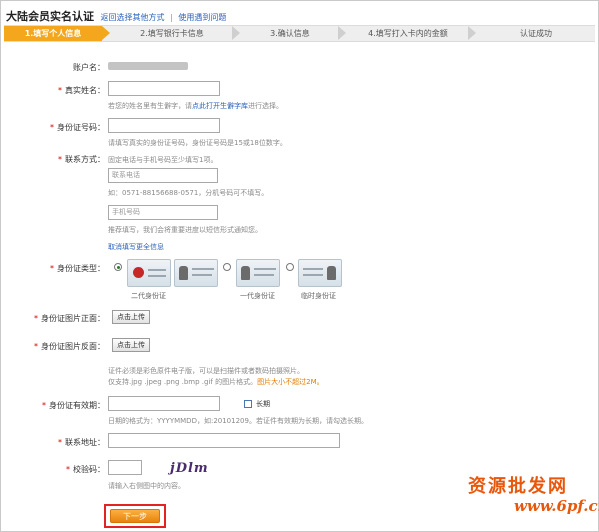  I want to click on address-label: * 联系地址：, so click(62, 442).